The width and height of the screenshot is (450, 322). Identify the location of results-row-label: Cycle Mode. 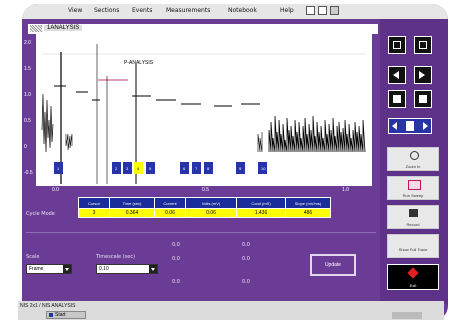
(40, 214).